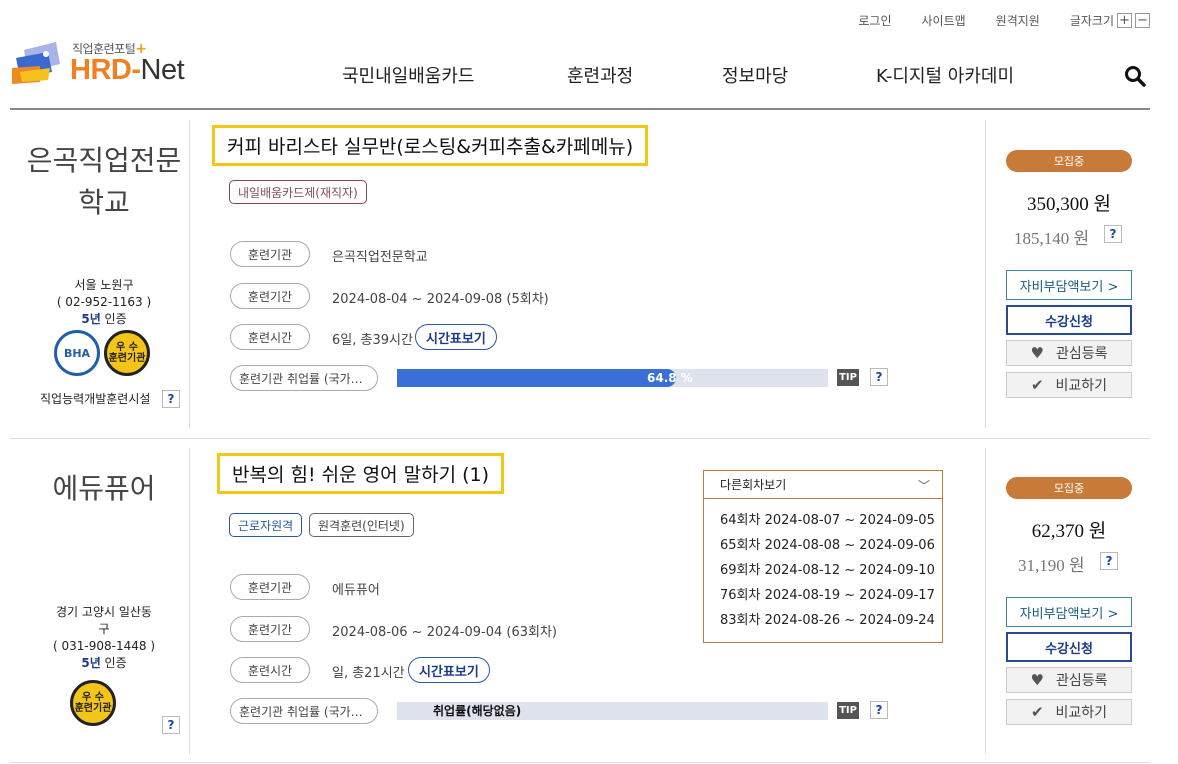 The image size is (1178, 764). What do you see at coordinates (440, 299) in the screenshot?
I see `period-value: 2024-08-04 ~ 2024-09-08 (5회차)` at bounding box center [440, 299].